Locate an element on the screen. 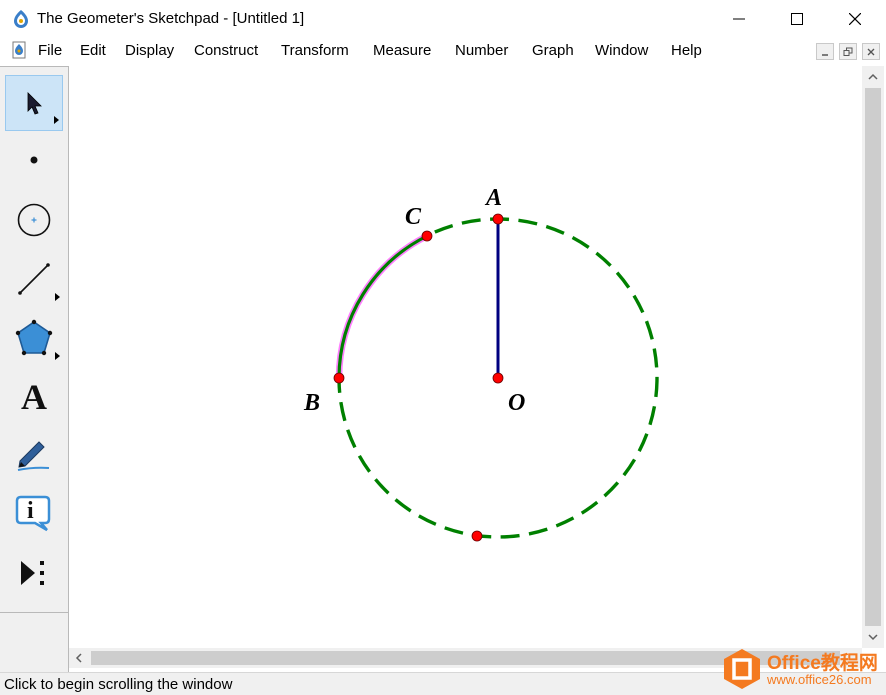 The width and height of the screenshot is (886, 695). scroll-down-icon is located at coordinates (873, 637).